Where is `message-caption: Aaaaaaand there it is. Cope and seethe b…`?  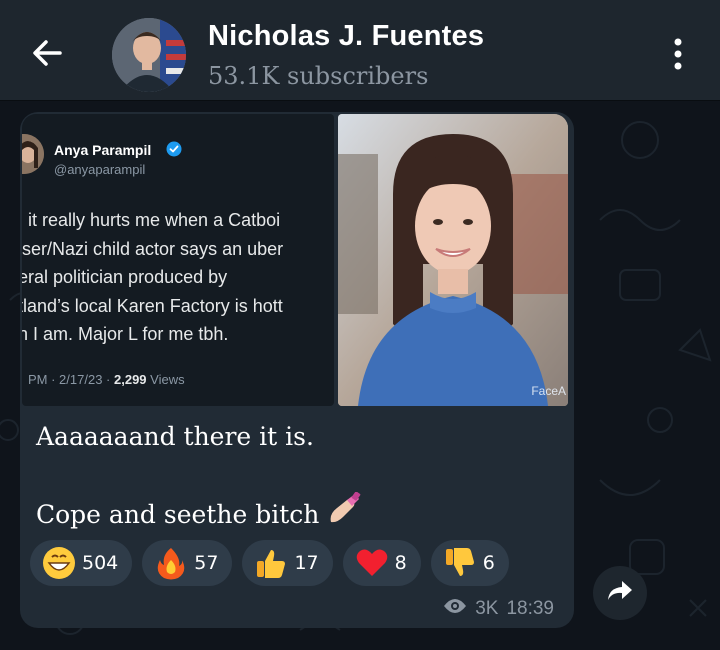
message-caption: Aaaaaaand there it is. Cope and seethe b… is located at coordinates (199, 477).